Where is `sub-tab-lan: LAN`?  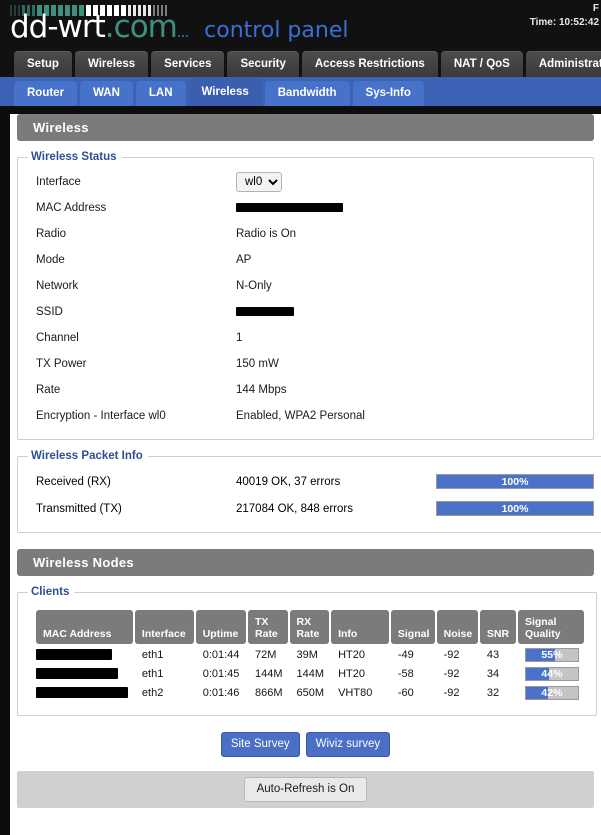 sub-tab-lan: LAN is located at coordinates (160, 93).